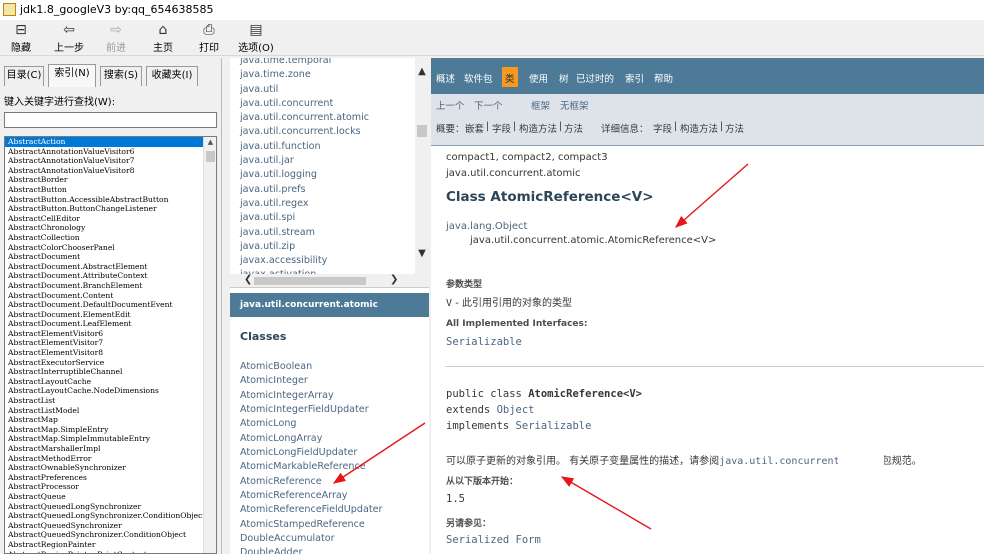 The image size is (984, 554). Describe the element at coordinates (163, 38) in the screenshot. I see `home-button: ⌂ 主页` at that location.